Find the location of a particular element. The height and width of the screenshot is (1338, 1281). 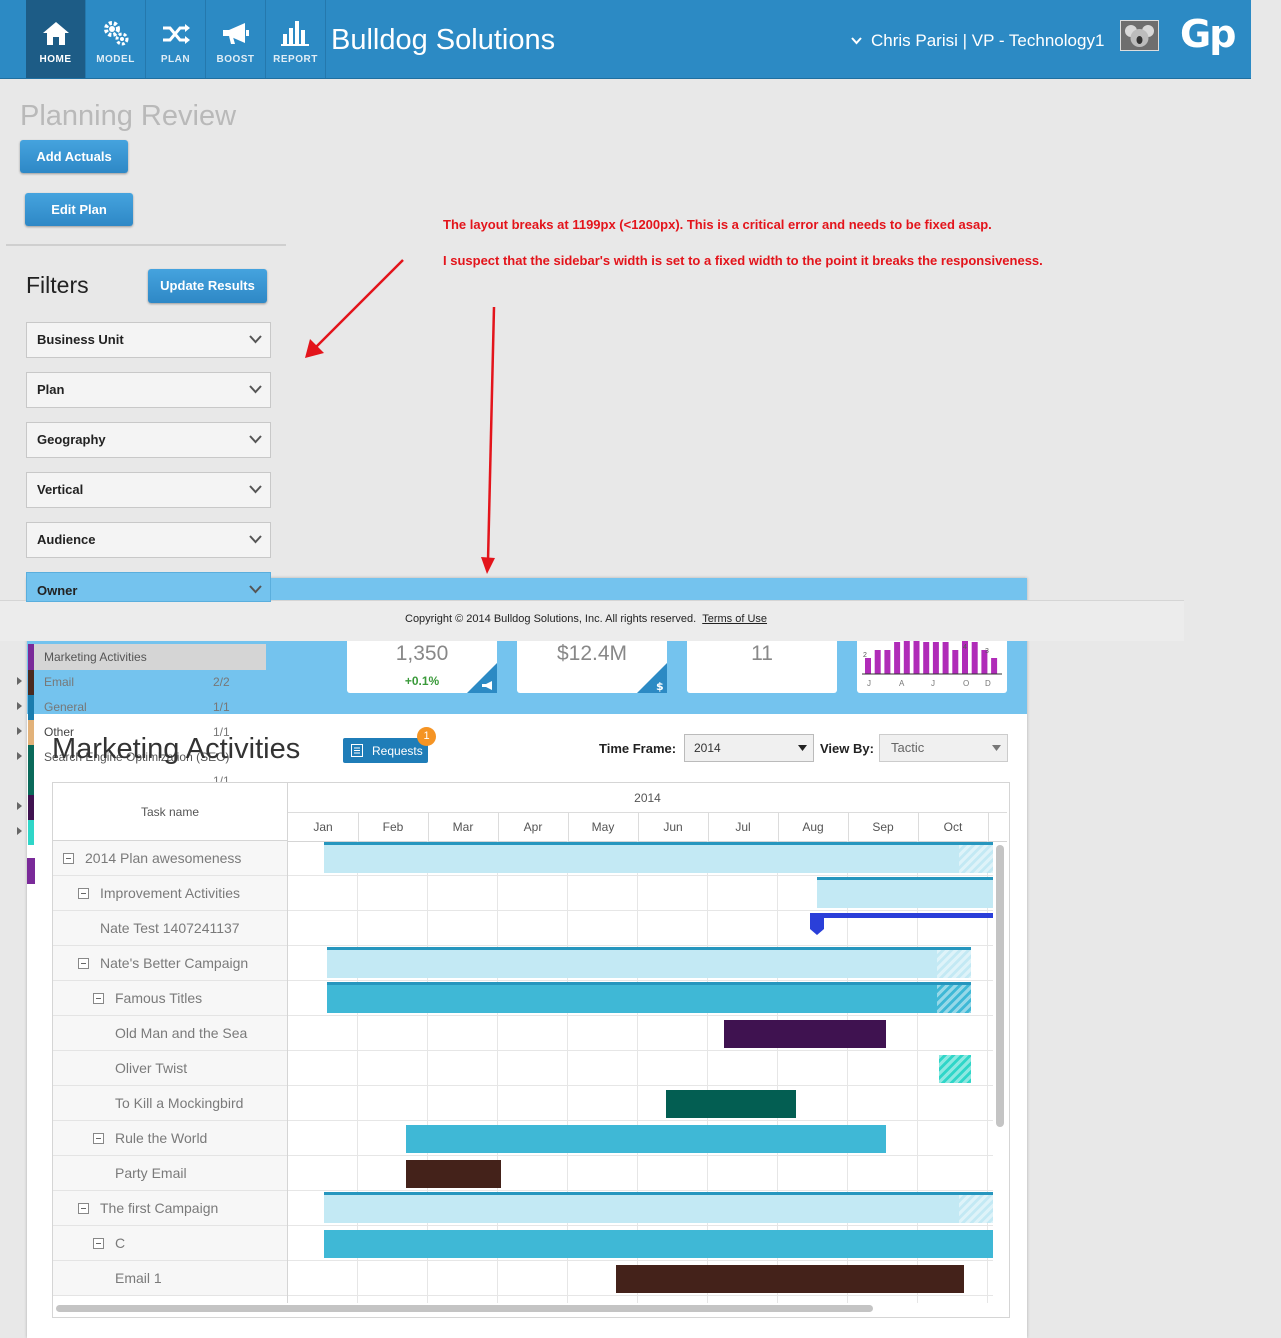

filter-label: Owner is located at coordinates (57, 590).